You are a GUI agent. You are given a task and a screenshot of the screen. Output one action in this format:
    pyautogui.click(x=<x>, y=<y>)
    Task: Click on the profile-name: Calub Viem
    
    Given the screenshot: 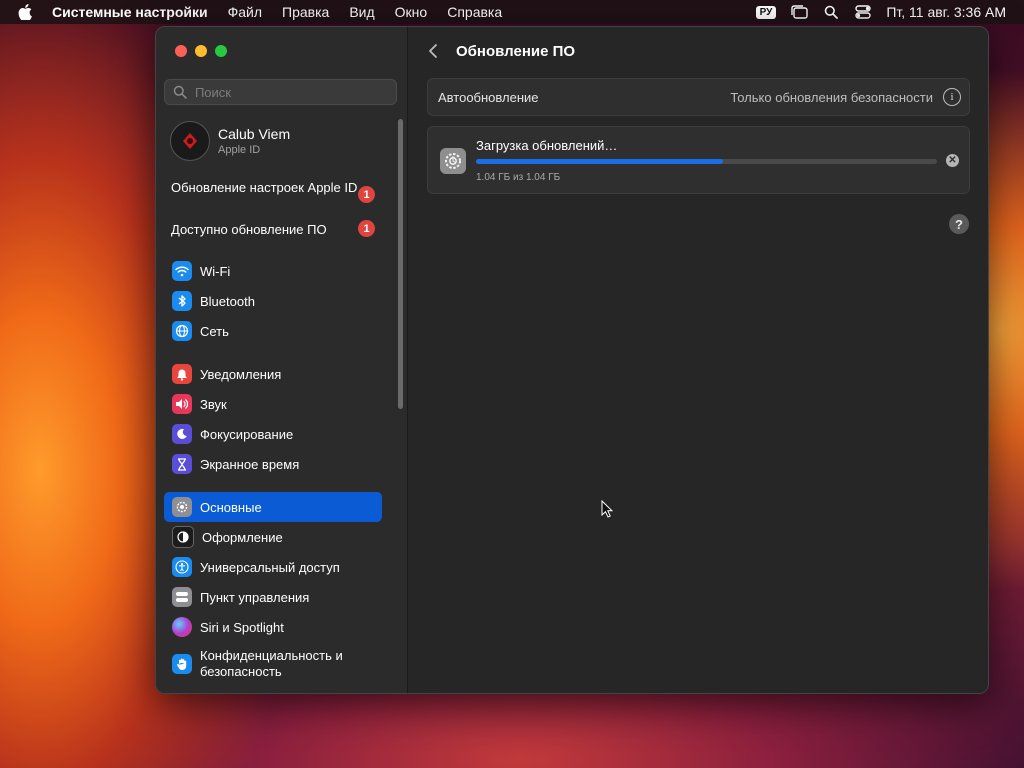 What is the action you would take?
    pyautogui.click(x=254, y=134)
    